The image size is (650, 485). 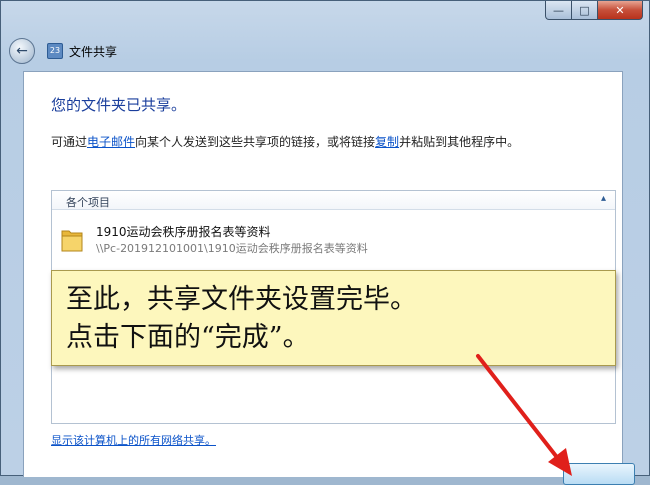 What do you see at coordinates (524, 415) in the screenshot?
I see `red-arrow-icon` at bounding box center [524, 415].